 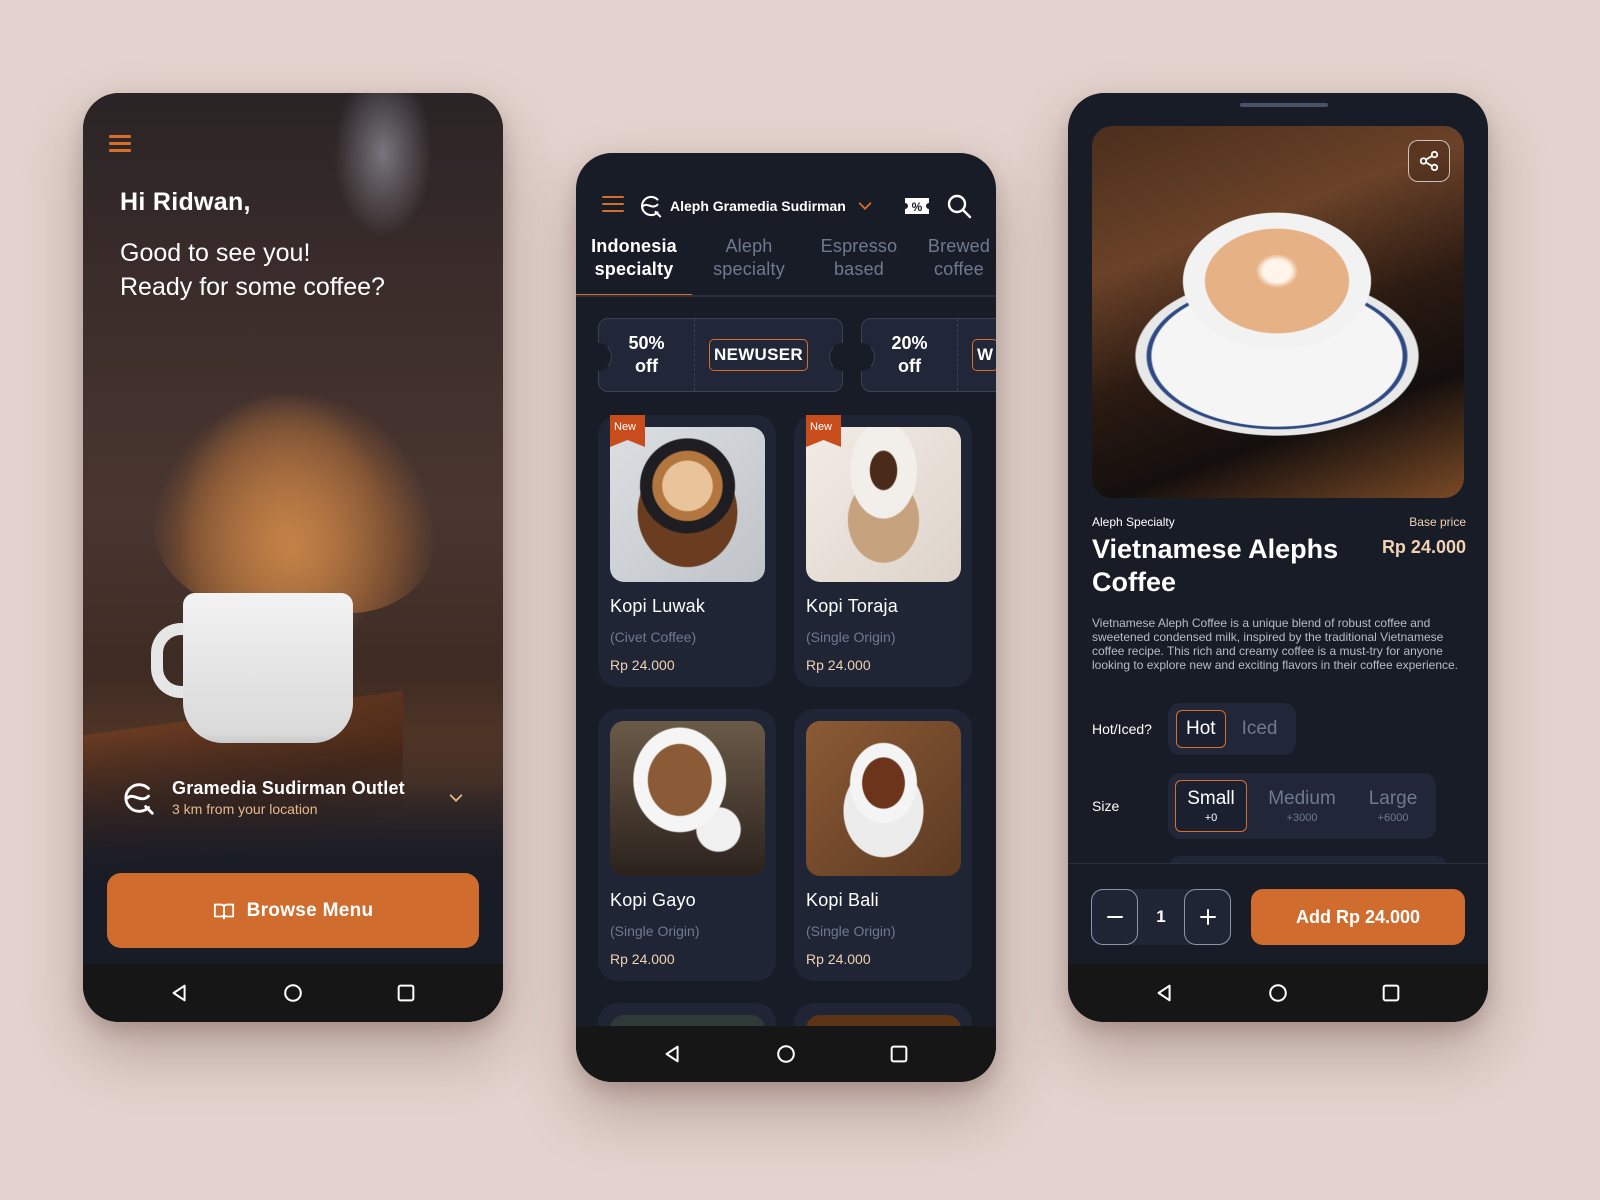 I want to click on minus-icon, so click(x=1114, y=917).